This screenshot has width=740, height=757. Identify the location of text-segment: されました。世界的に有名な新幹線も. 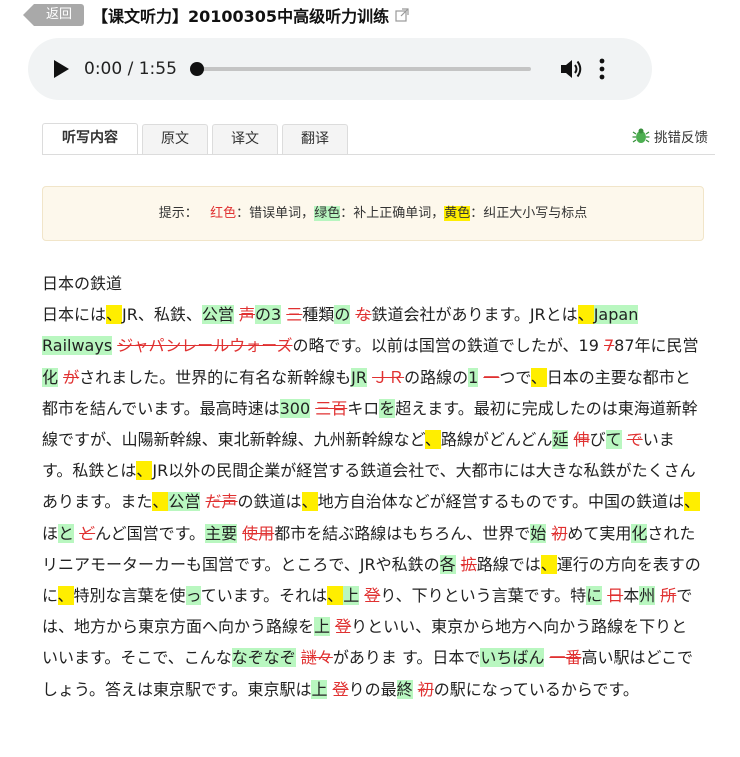
(215, 377).